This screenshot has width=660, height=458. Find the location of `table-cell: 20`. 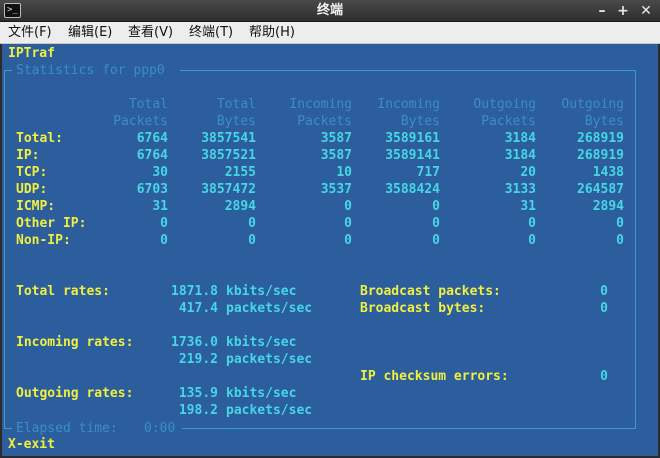

table-cell: 20 is located at coordinates (528, 172).